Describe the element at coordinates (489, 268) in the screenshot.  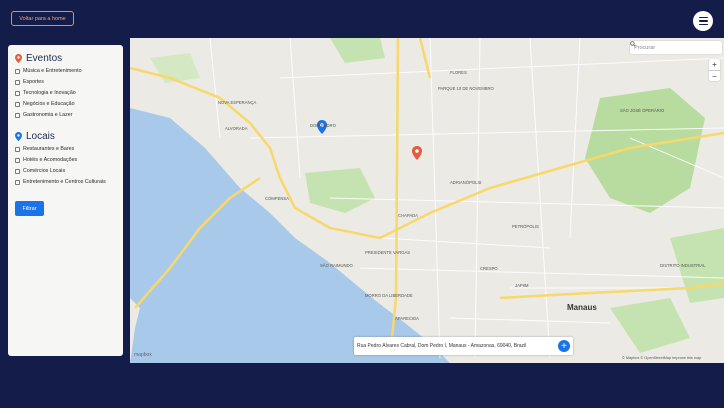
I see `district-label: CRESPO` at that location.